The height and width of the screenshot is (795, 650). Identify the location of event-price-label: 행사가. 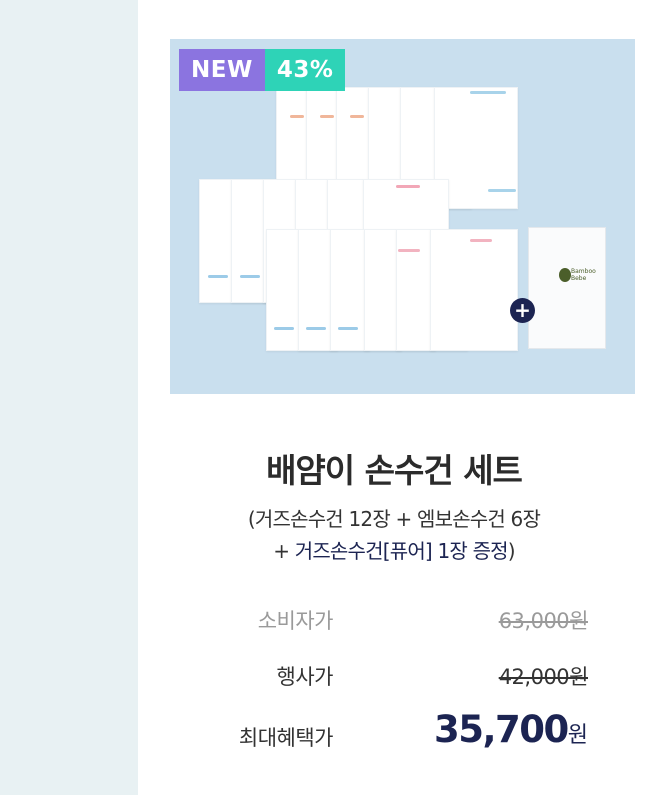
(305, 677).